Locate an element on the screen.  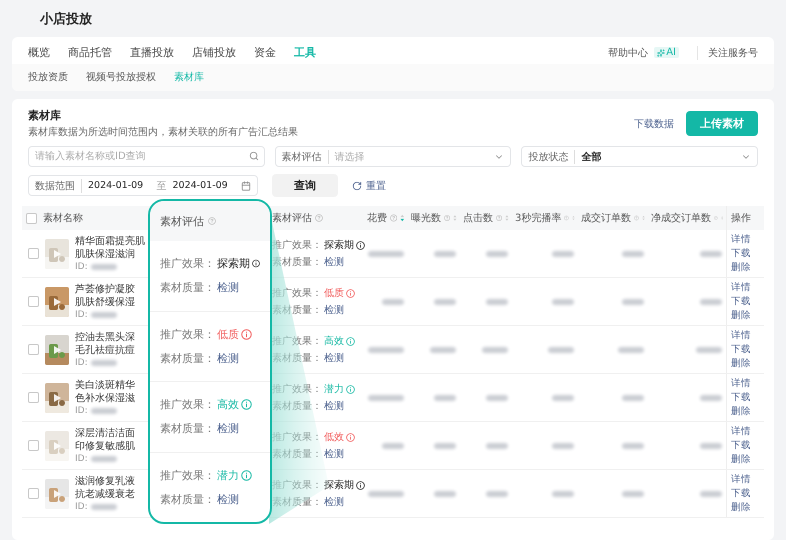
nav-tab: 概览 is located at coordinates (39, 52).